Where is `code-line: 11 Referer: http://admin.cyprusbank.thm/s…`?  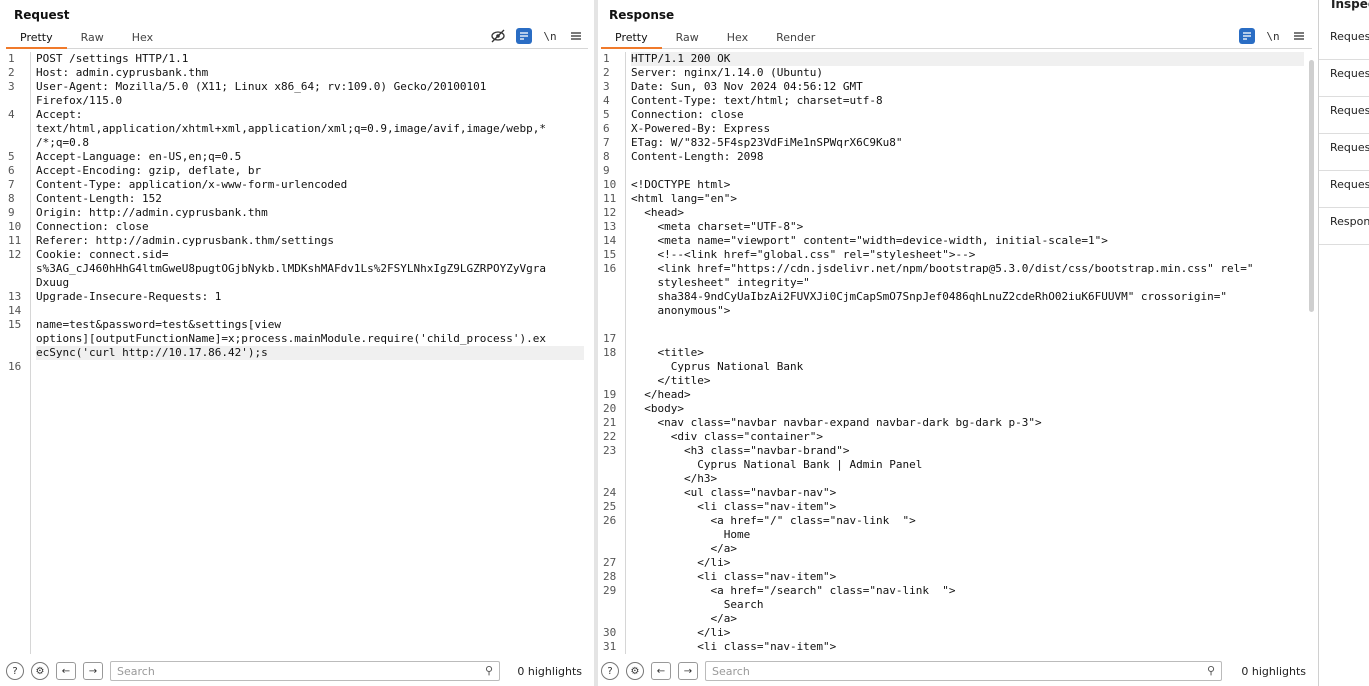 code-line: 11 Referer: http://admin.cyprusbank.thm/s… is located at coordinates (296, 241).